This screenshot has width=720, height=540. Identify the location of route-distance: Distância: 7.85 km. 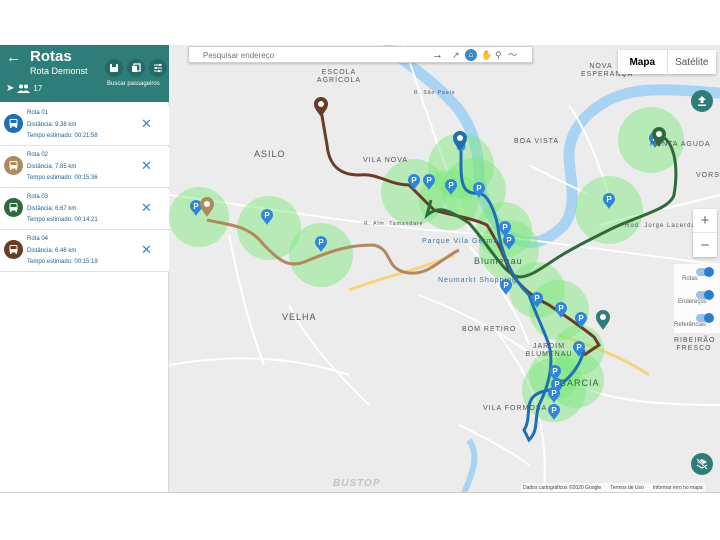
(52, 167).